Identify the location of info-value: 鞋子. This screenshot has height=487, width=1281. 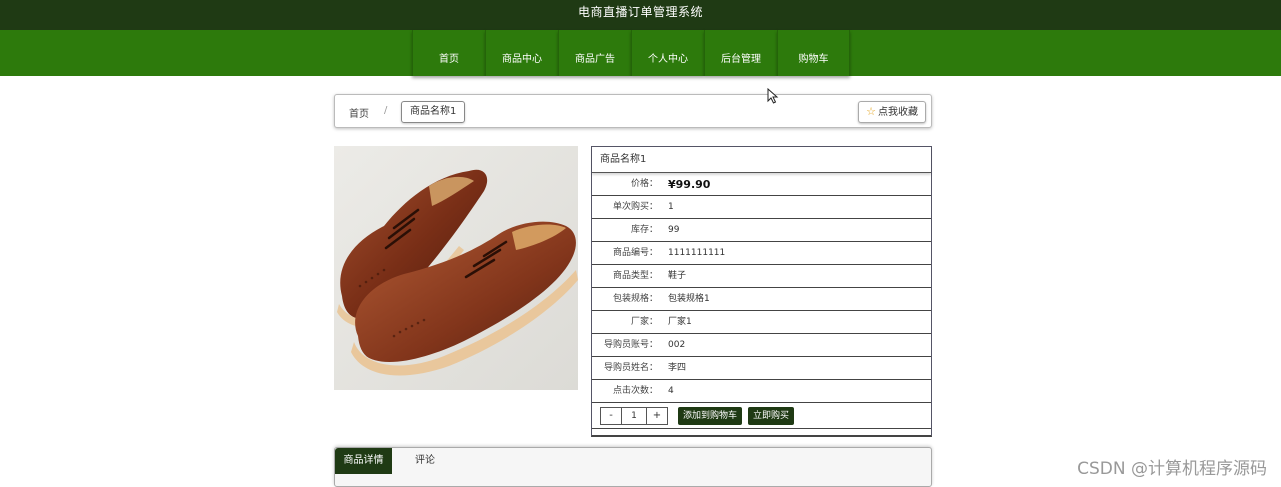
(677, 276).